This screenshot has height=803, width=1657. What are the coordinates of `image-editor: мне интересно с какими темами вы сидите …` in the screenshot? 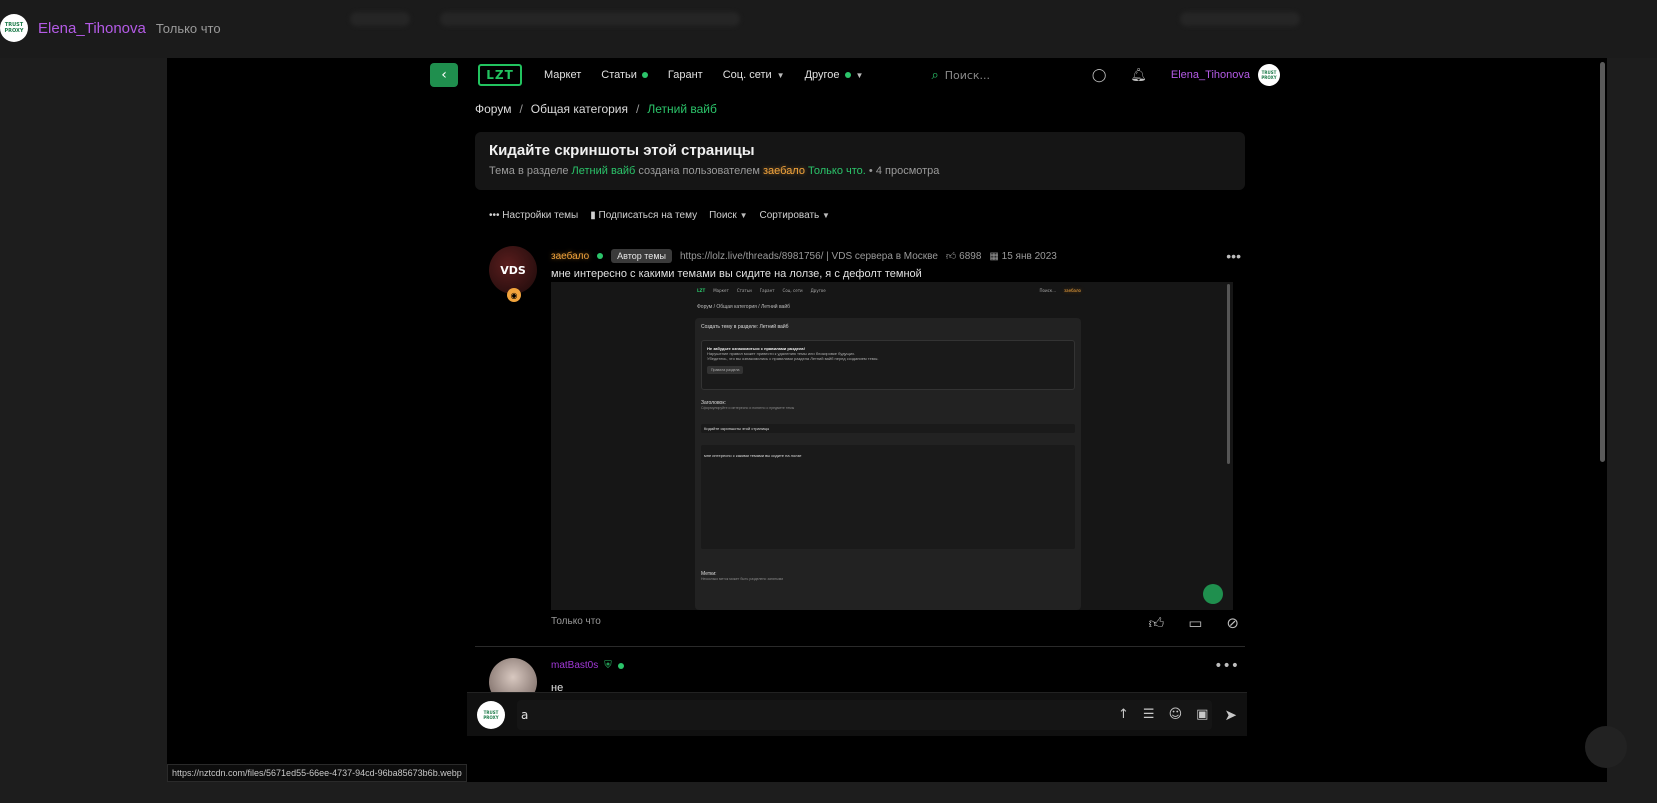 It's located at (888, 497).